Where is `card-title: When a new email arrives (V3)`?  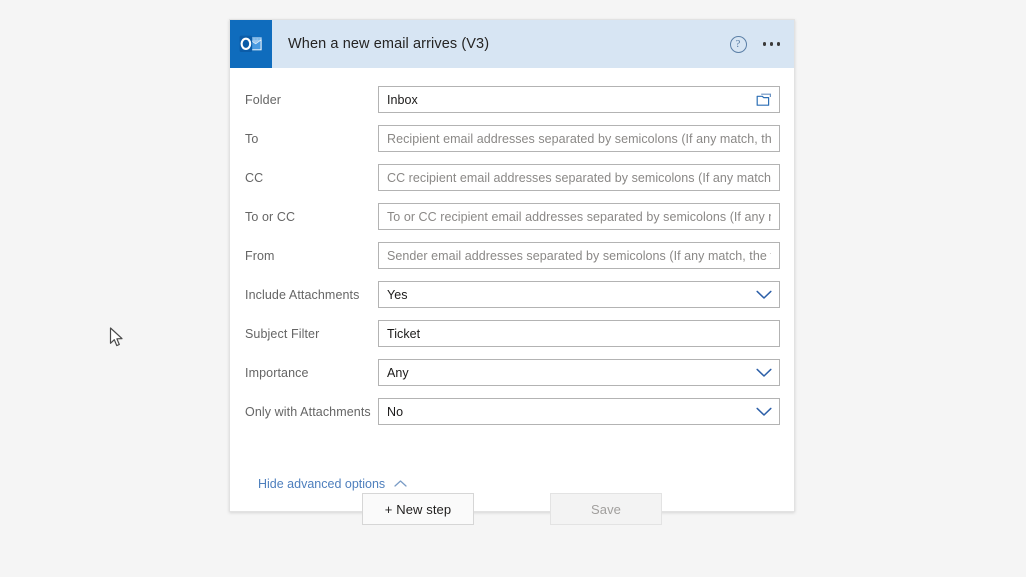 card-title: When a new email arrives (V3) is located at coordinates (389, 44).